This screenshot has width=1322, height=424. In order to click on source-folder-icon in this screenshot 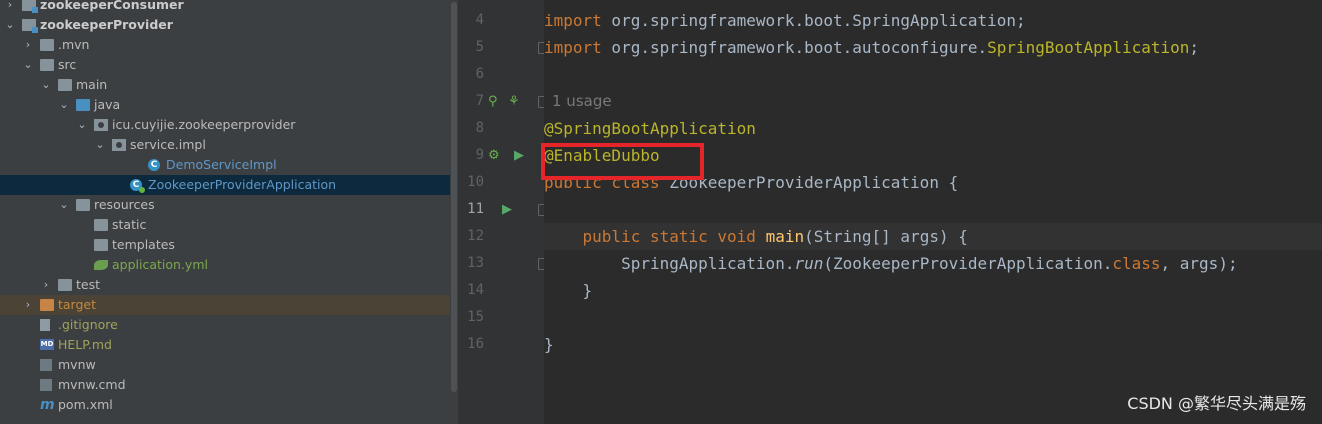, I will do `click(83, 105)`.